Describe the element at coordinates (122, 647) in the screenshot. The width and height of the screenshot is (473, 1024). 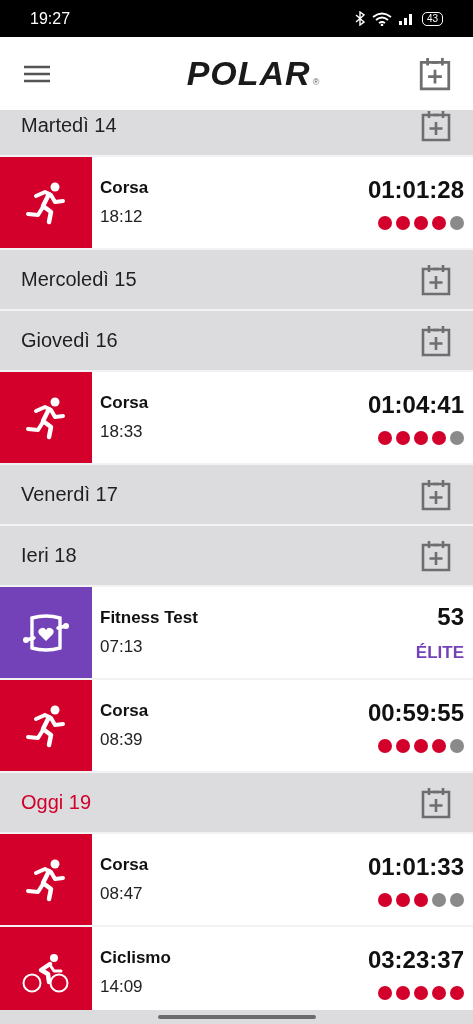
I see `activity-time: 07:13` at that location.